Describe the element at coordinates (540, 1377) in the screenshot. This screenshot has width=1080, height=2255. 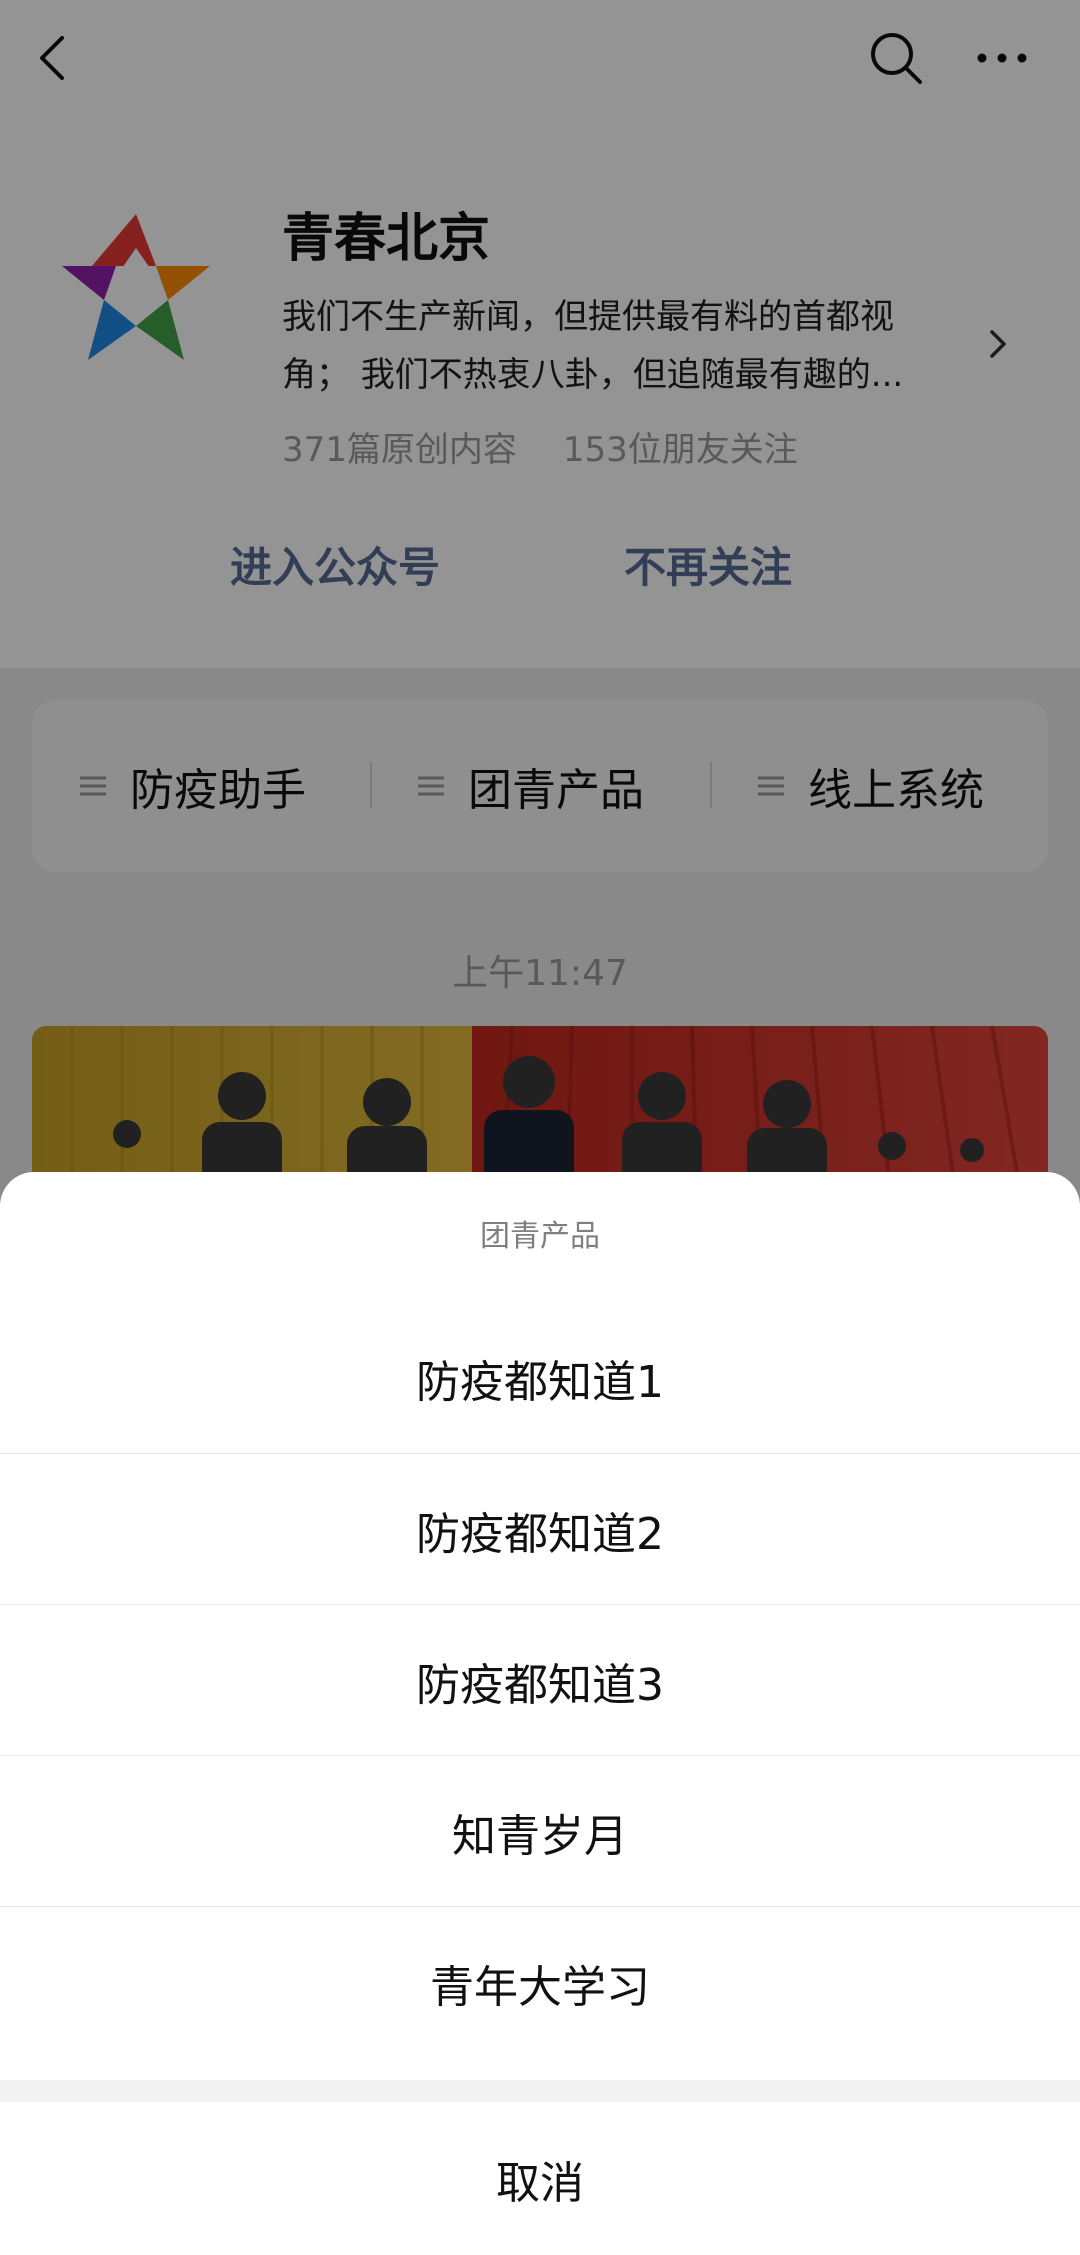
I see `sheet-option: 防疫都知道1` at that location.